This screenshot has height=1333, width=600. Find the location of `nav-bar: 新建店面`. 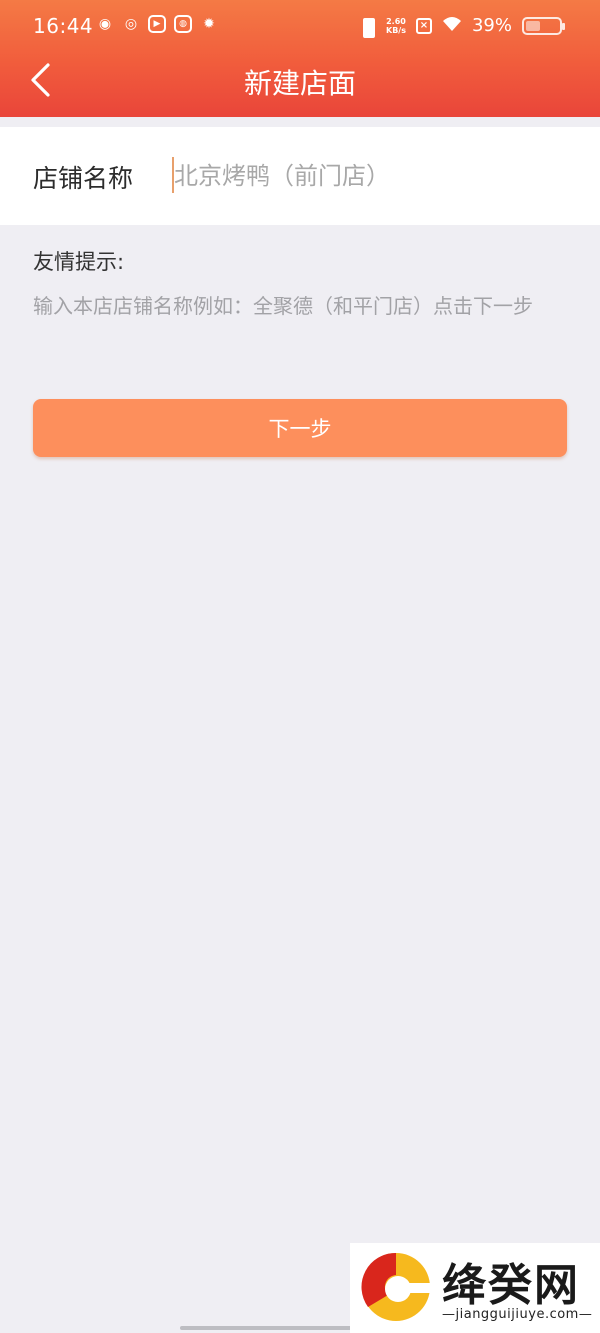

nav-bar: 新建店面 is located at coordinates (300, 84).